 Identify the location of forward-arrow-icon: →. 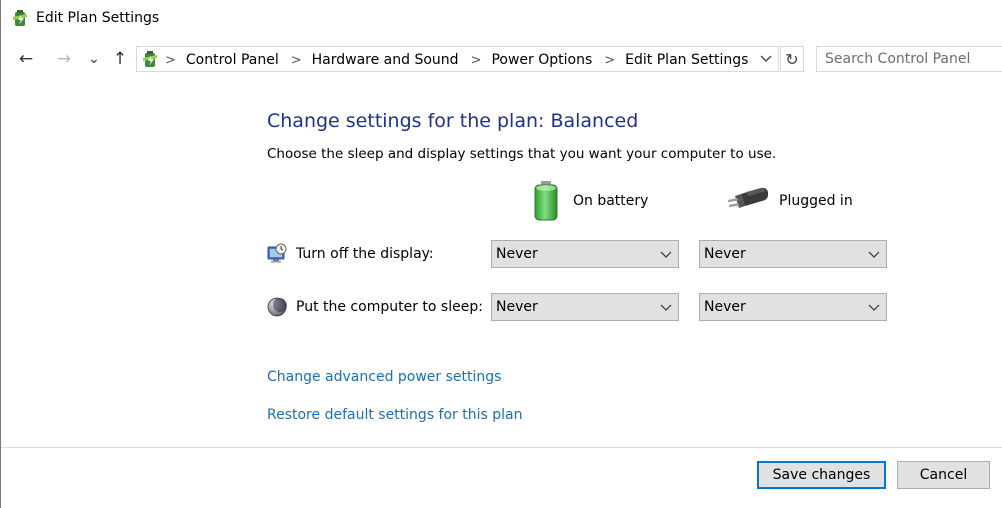
(64, 59).